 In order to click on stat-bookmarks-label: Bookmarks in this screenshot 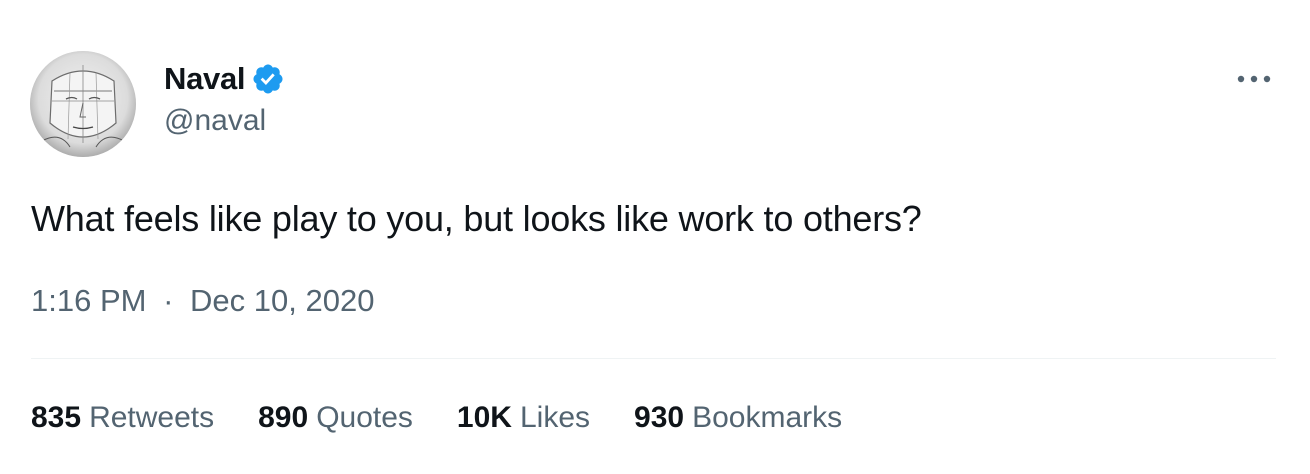, I will do `click(767, 417)`.